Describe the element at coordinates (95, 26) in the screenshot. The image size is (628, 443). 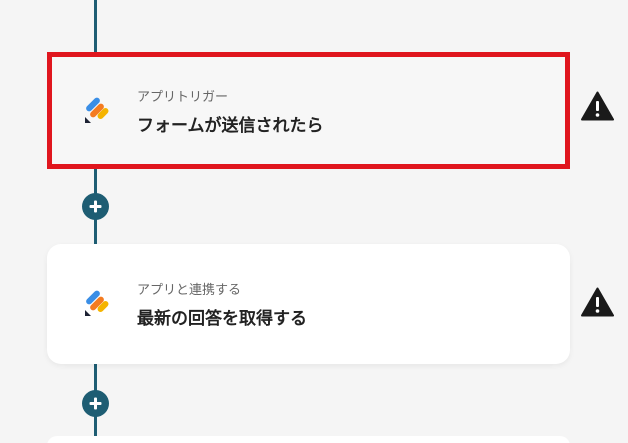
I see `connector-line` at that location.